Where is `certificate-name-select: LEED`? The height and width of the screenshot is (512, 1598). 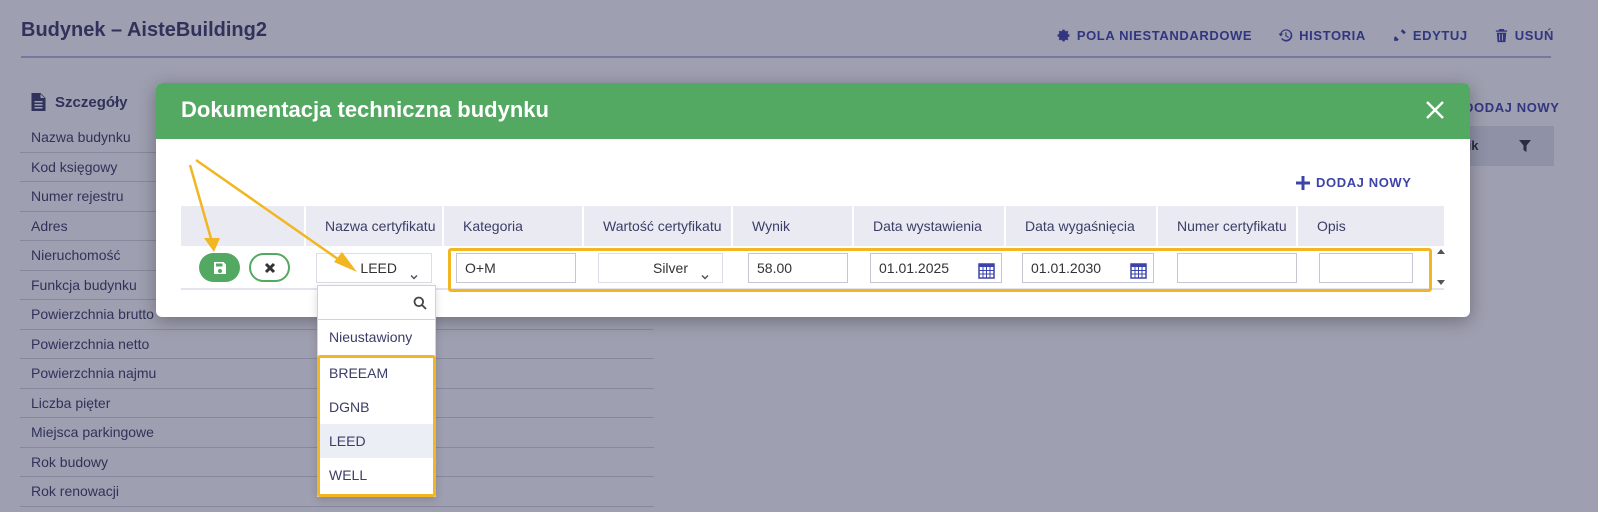 certificate-name-select: LEED is located at coordinates (374, 268).